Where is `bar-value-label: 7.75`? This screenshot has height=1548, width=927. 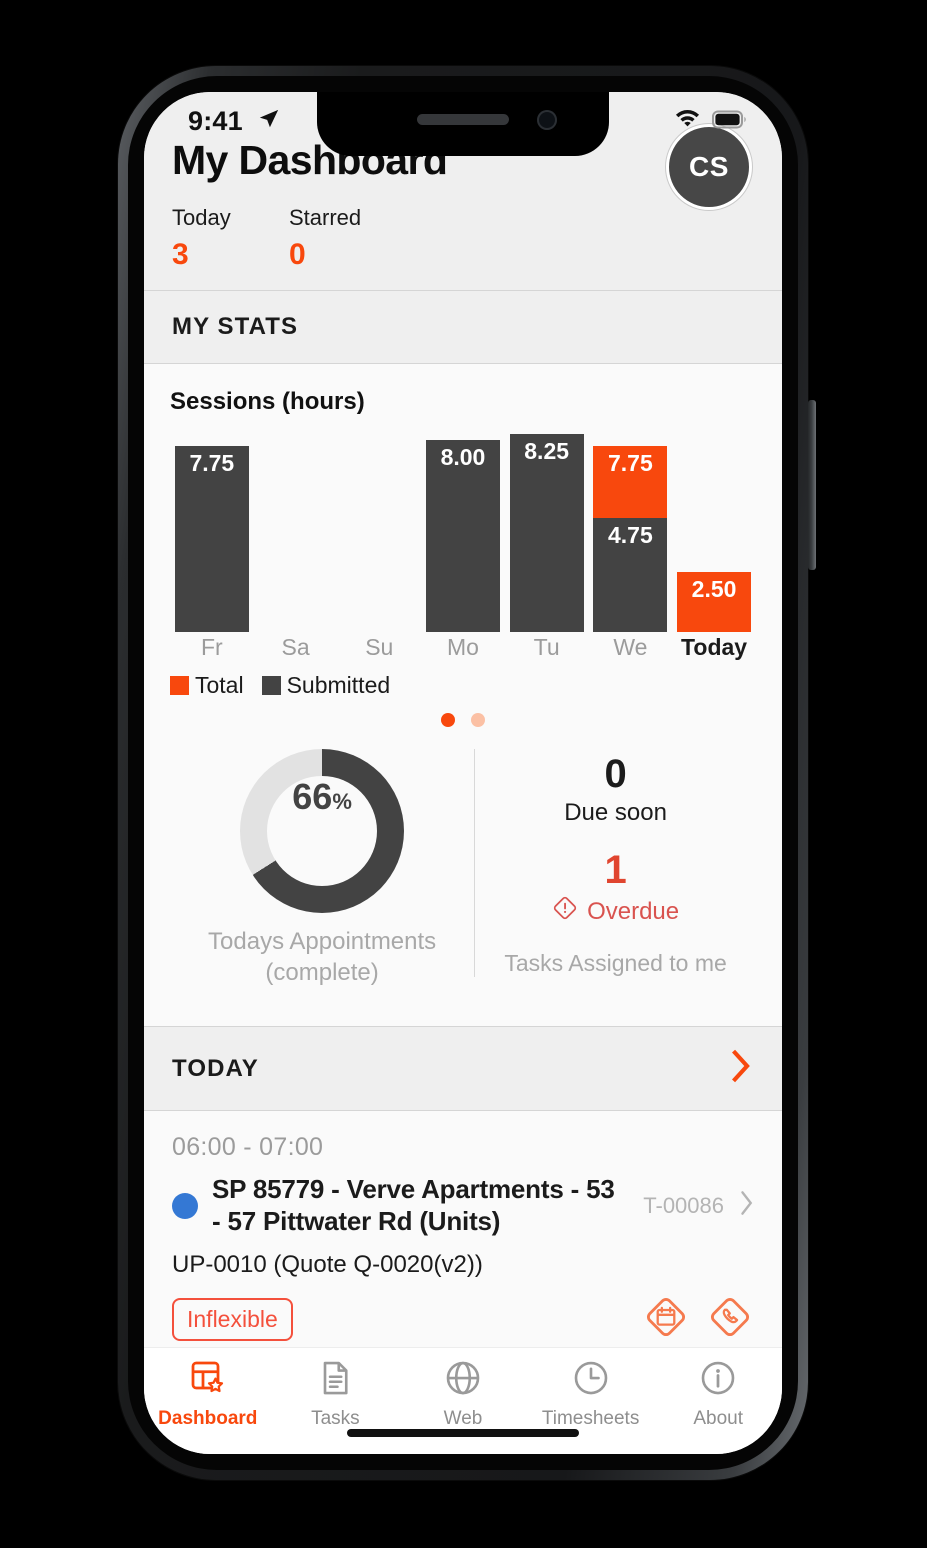 bar-value-label: 7.75 is located at coordinates (212, 463).